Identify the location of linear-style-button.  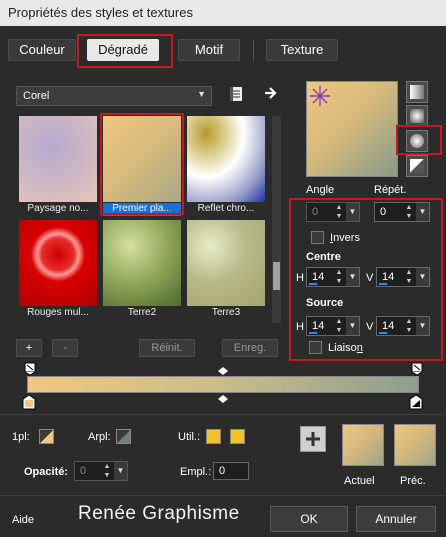
(417, 92).